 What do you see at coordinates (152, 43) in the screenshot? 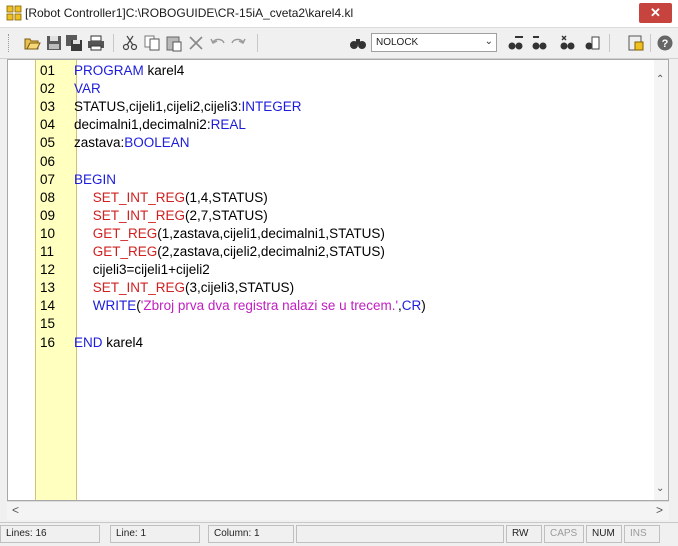
I see `copy-icon` at bounding box center [152, 43].